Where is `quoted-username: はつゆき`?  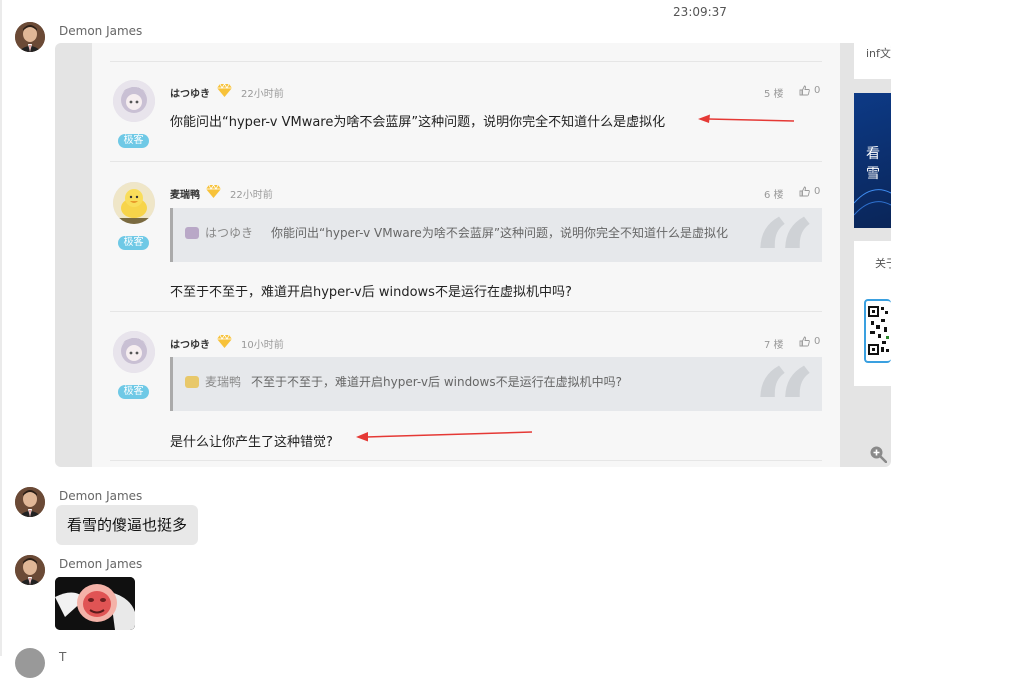
quoted-username: はつゆき is located at coordinates (229, 233).